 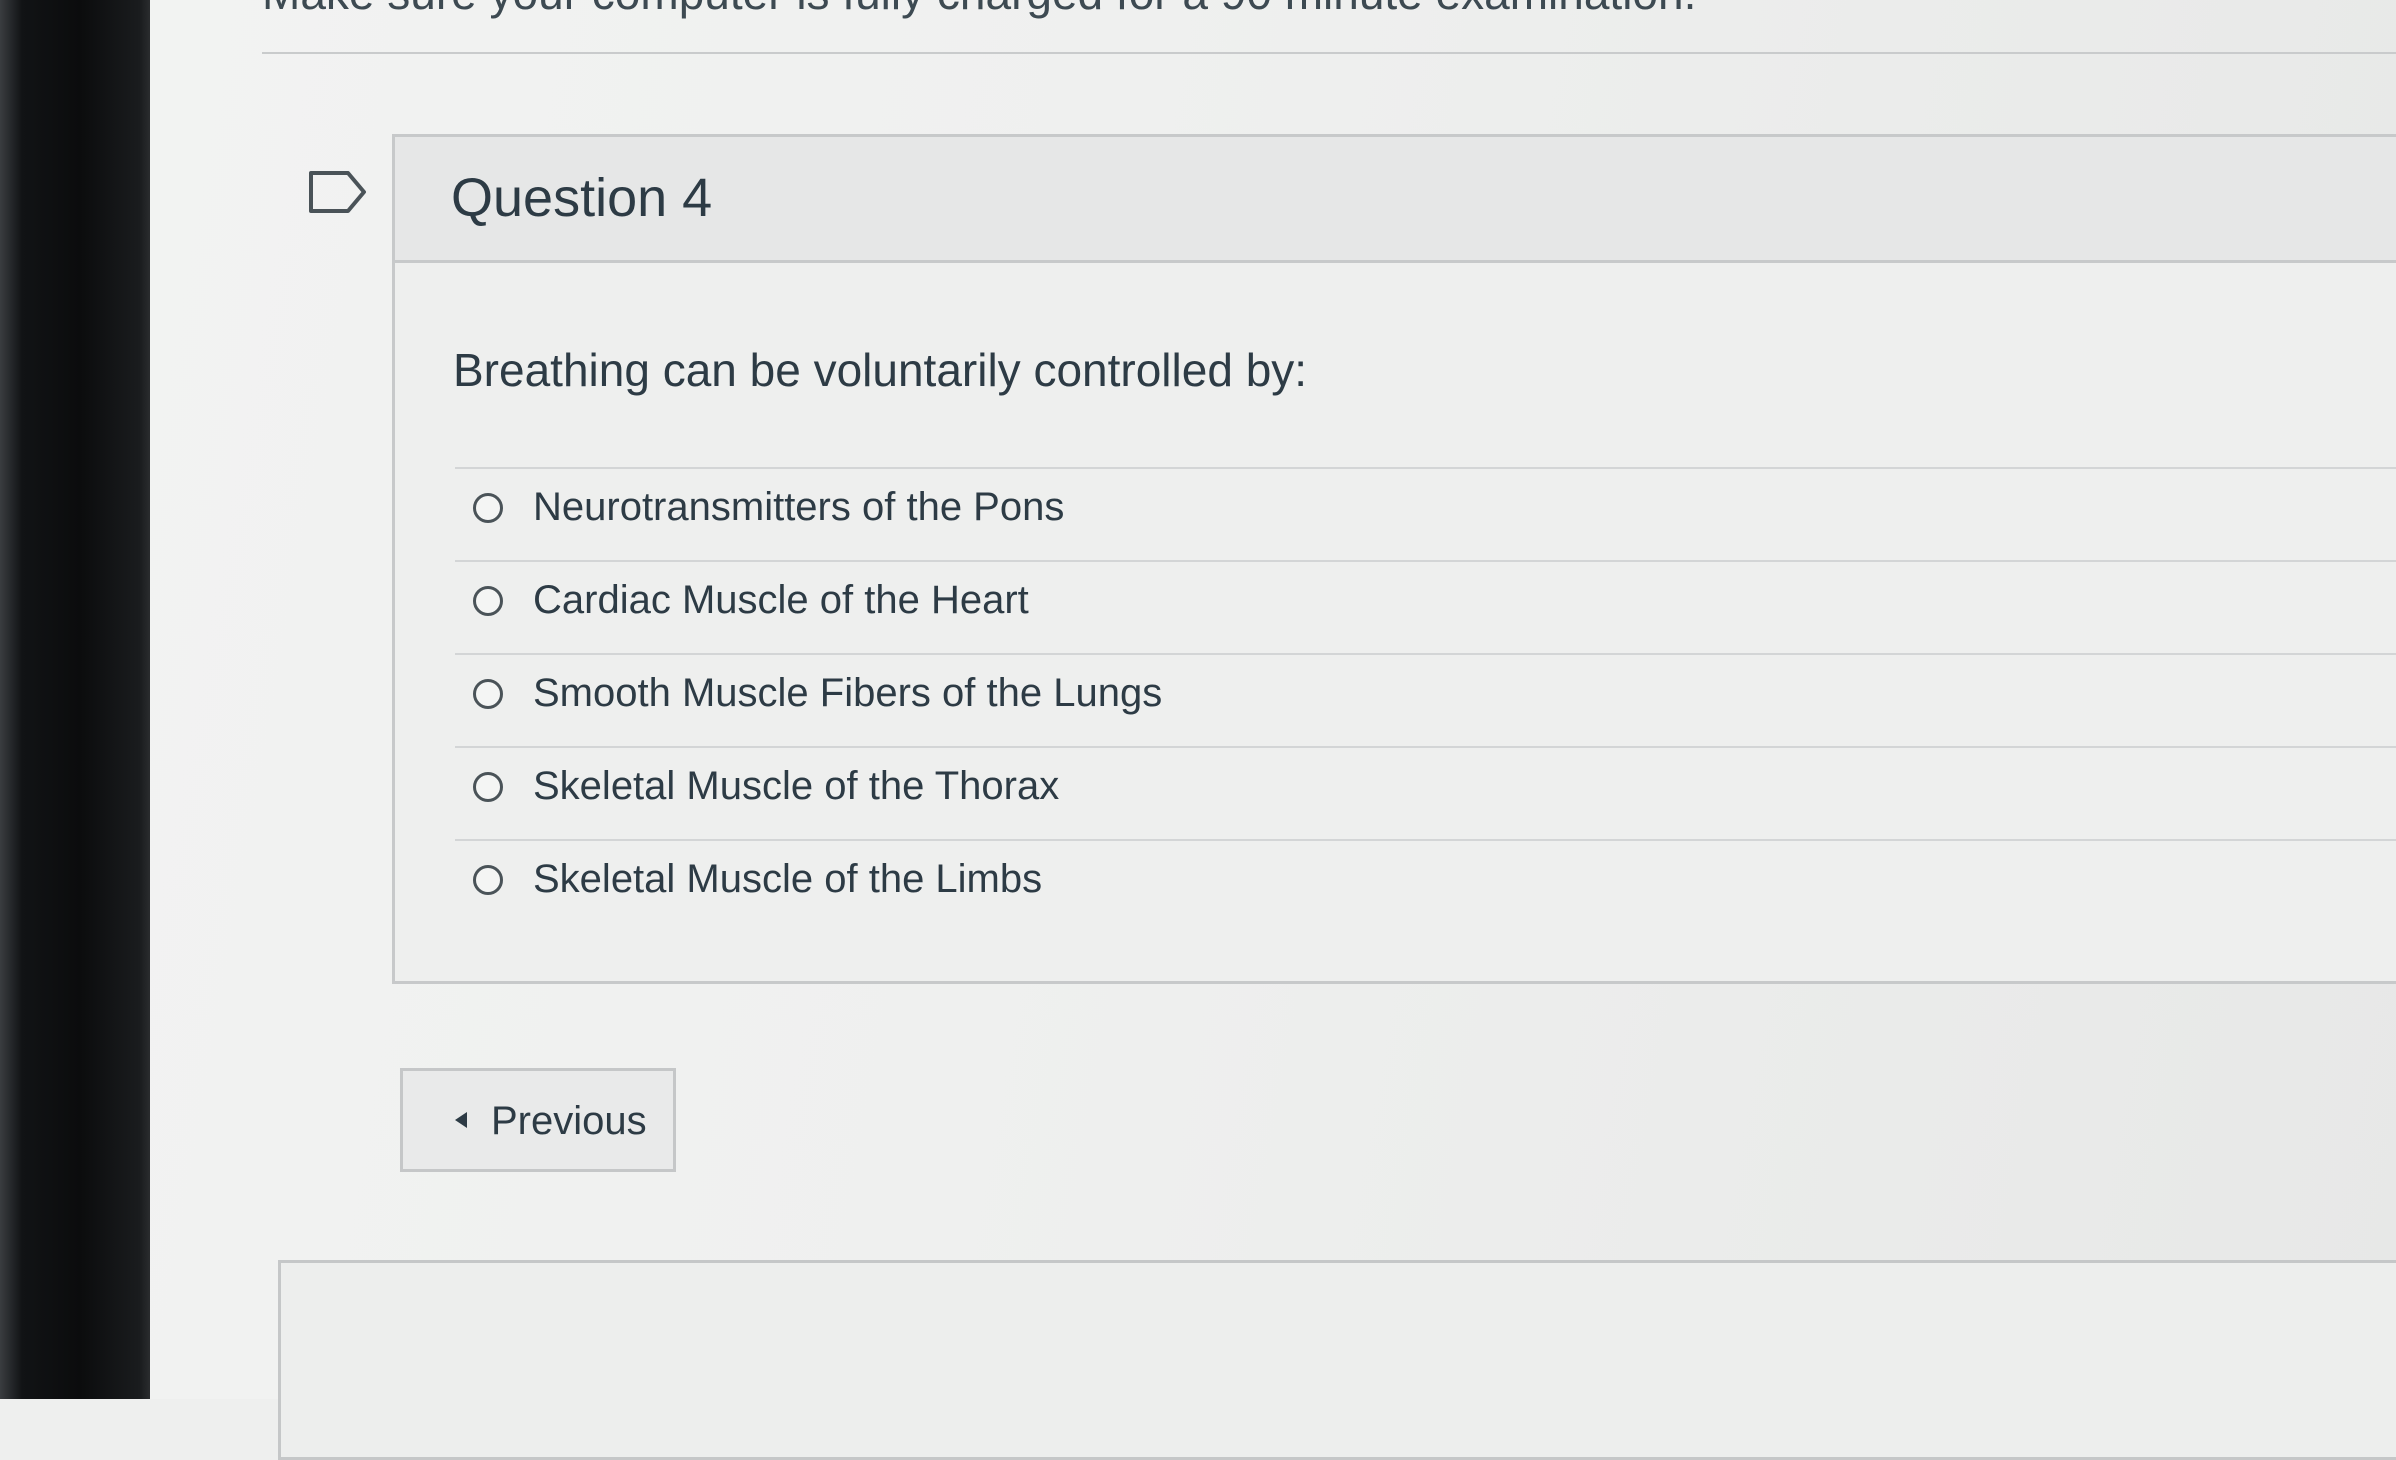 I want to click on answer-option: Skeletal Muscle of the Thorax, so click(x=1425, y=792).